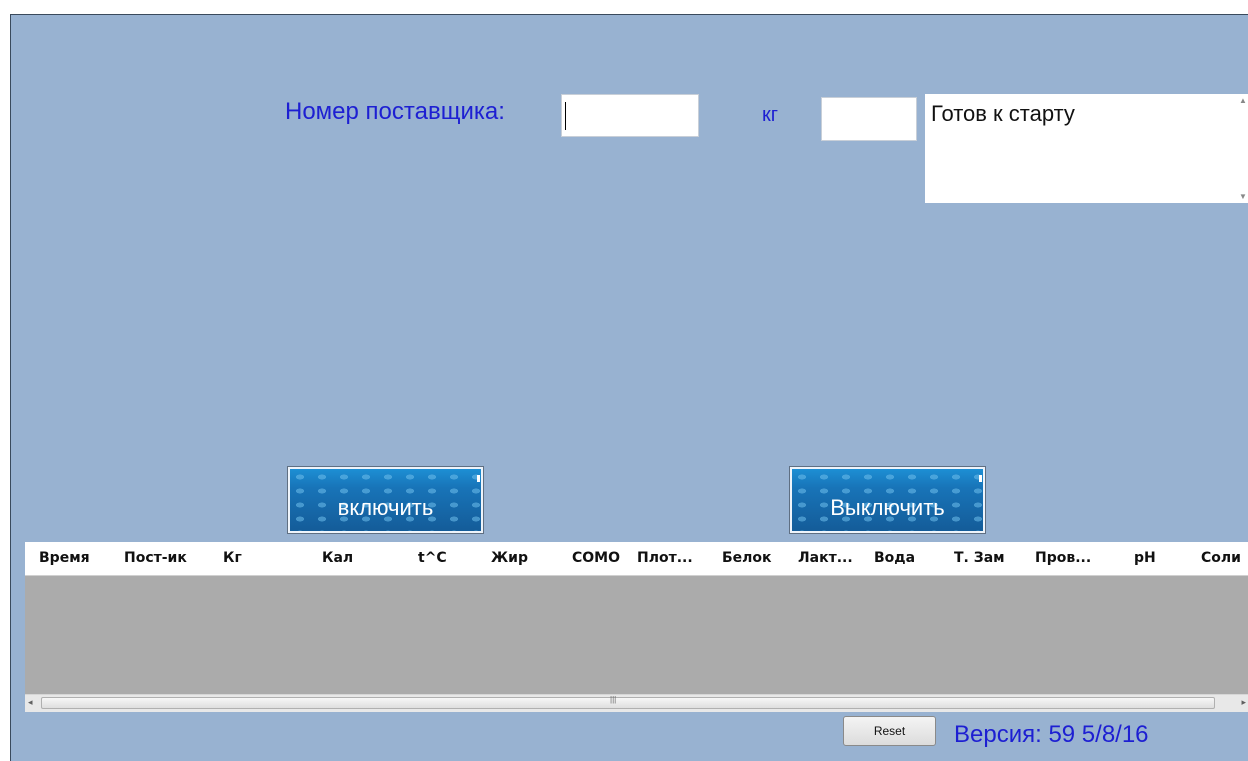  What do you see at coordinates (747, 558) in the screenshot?
I see `column-header: Белок` at bounding box center [747, 558].